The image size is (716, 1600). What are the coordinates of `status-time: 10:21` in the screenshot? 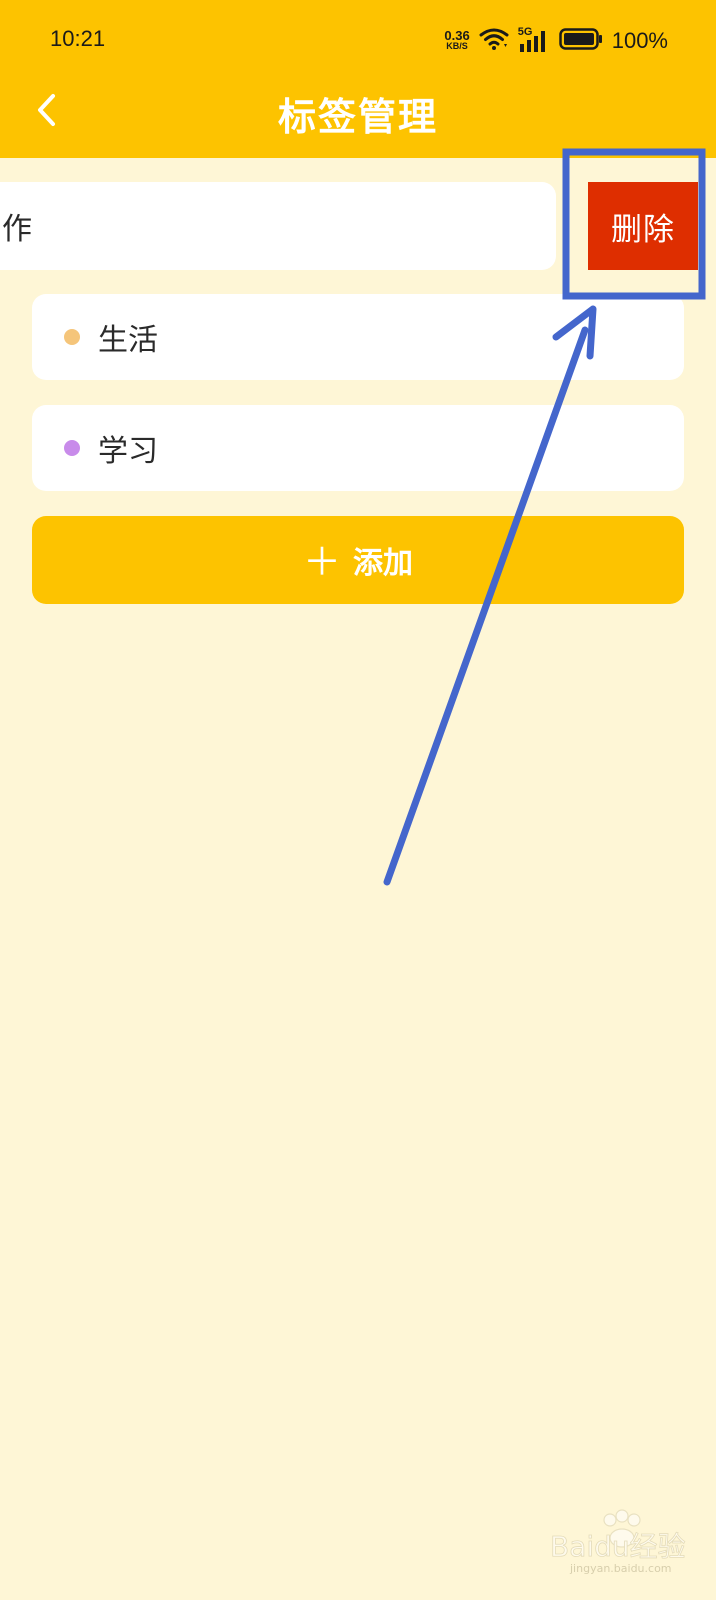 It's located at (78, 38).